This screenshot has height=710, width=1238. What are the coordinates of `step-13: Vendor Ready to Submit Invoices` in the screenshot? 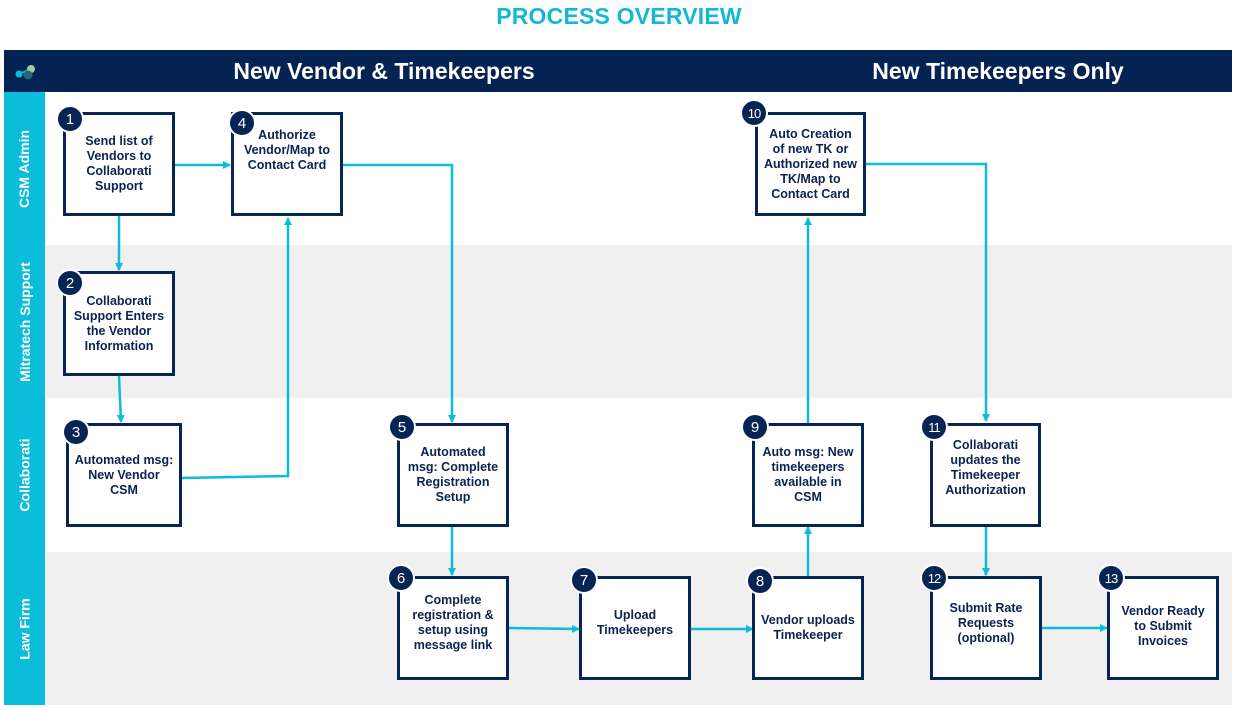 It's located at (1163, 628).